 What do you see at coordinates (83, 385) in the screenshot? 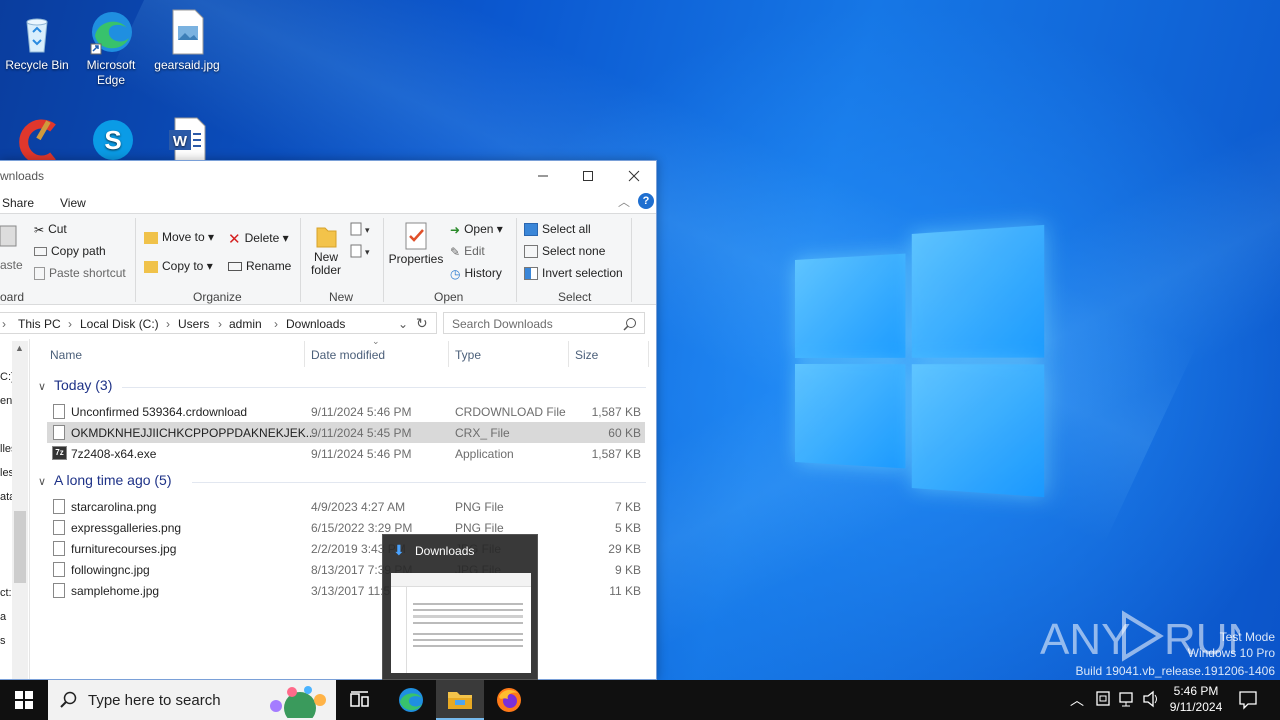
I see `group-label: Today (3)` at bounding box center [83, 385].